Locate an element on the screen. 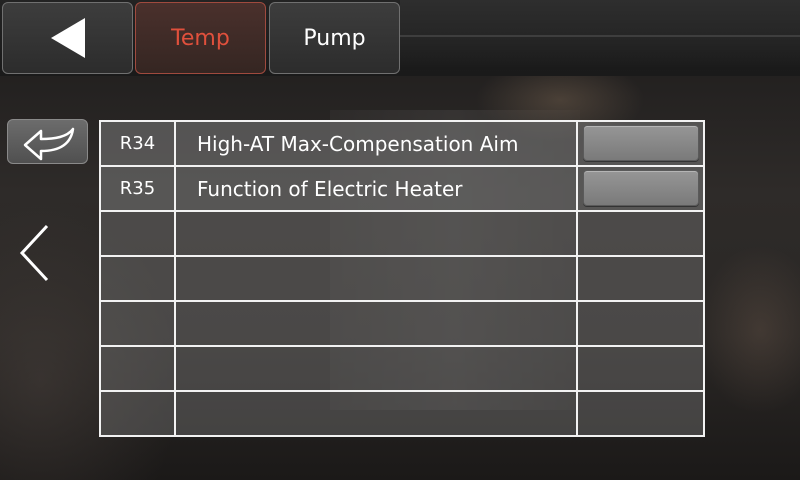 The image size is (800, 480). tab-pump: Pump is located at coordinates (334, 38).